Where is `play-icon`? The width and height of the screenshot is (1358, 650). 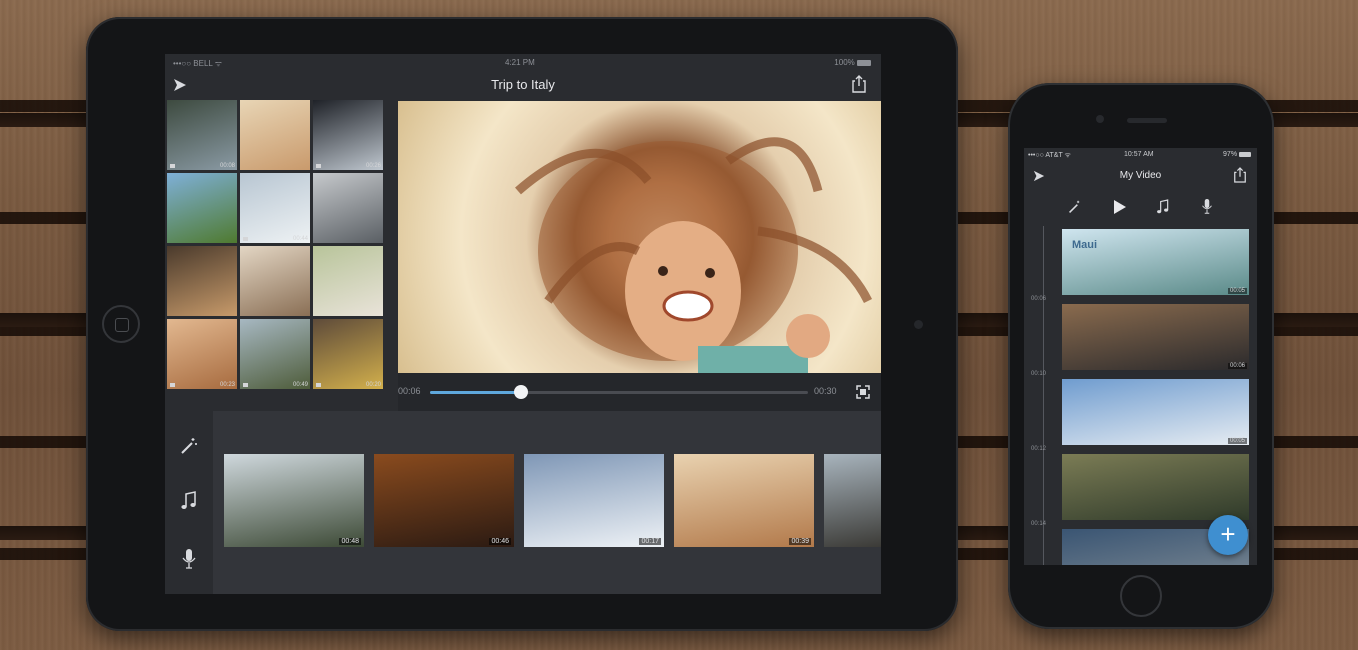
play-icon is located at coordinates (1120, 207).